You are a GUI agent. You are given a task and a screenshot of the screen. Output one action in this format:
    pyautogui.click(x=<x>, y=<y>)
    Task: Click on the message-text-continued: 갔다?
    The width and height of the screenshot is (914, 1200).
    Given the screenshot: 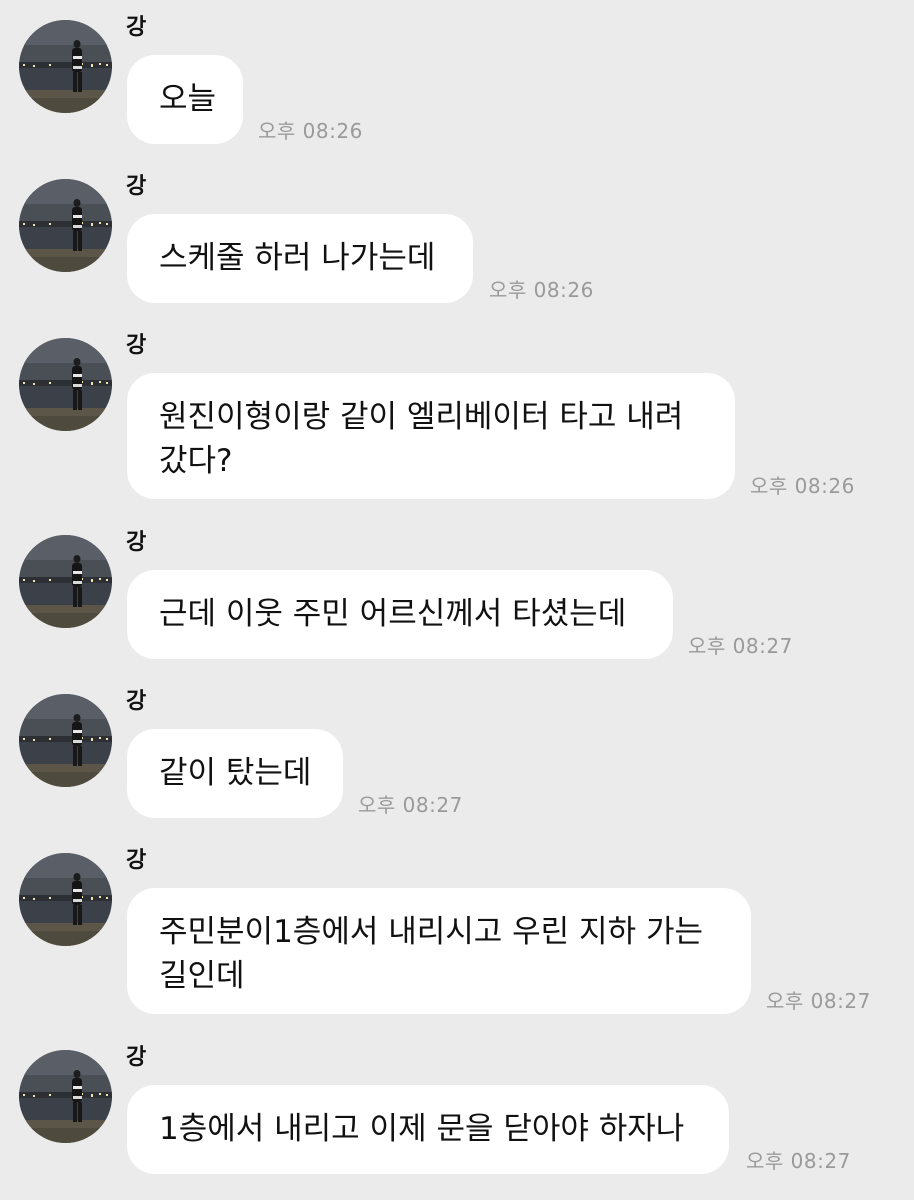 What is the action you would take?
    pyautogui.click(x=196, y=461)
    